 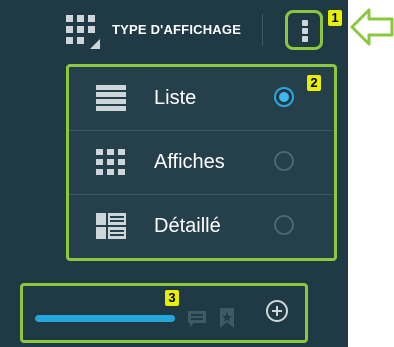 I want to click on overflow-menu-button, so click(x=304, y=30).